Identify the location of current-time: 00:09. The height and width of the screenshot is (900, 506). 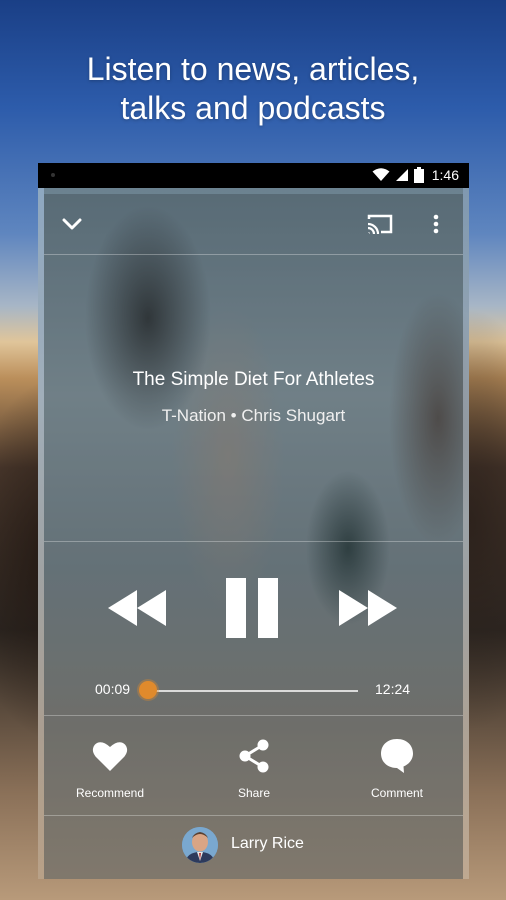
(113, 689).